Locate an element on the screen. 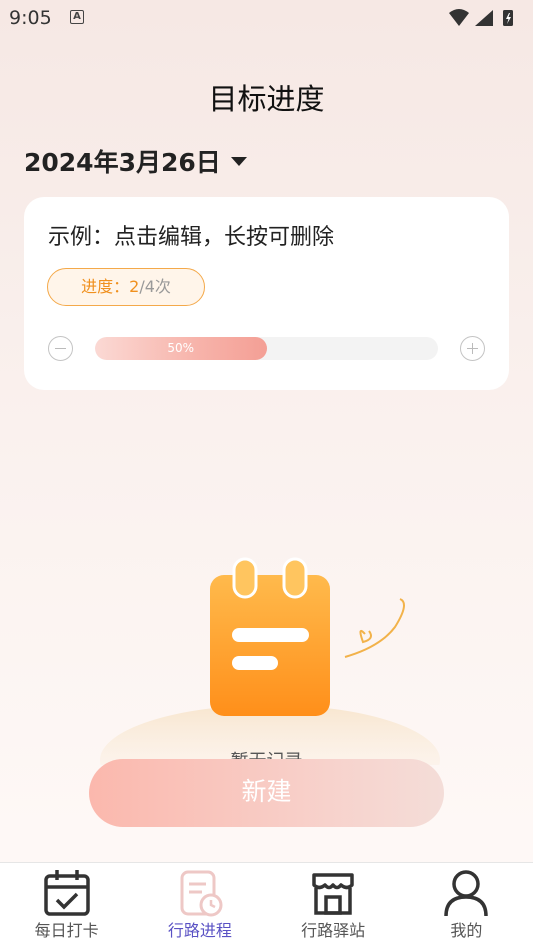 The width and height of the screenshot is (533, 947). tab-label: 行路驿站 is located at coordinates (333, 930).